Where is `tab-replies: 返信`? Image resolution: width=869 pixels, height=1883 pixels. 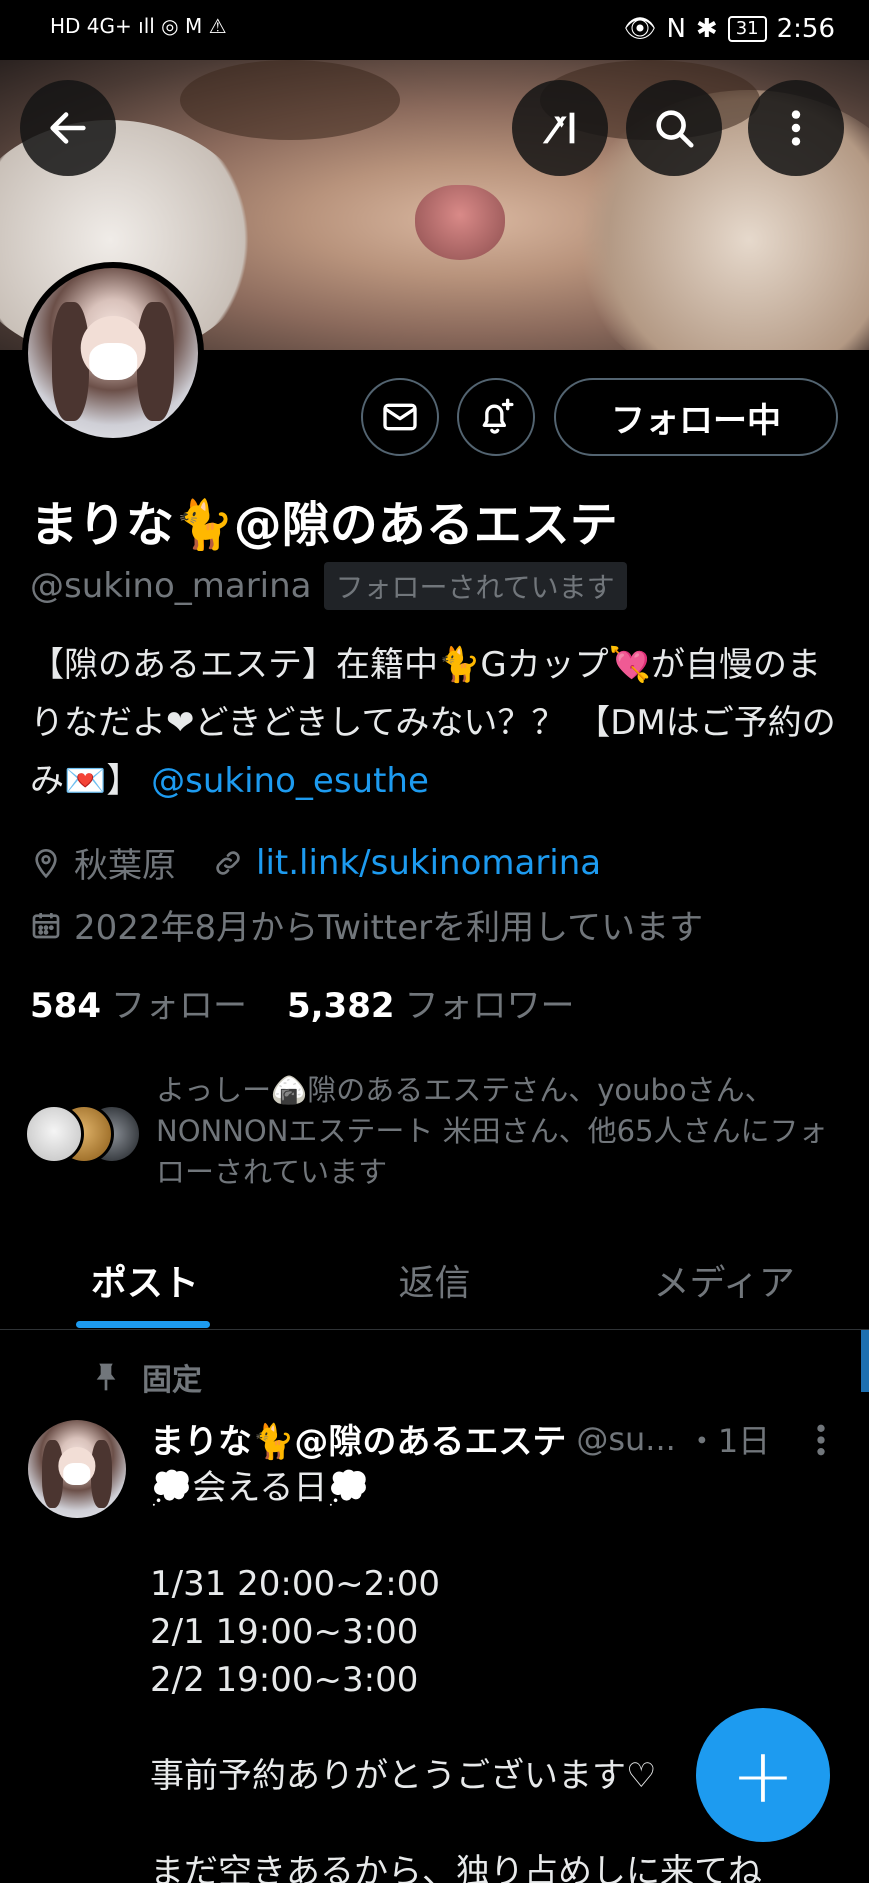 tab-replies: 返信 is located at coordinates (435, 1279).